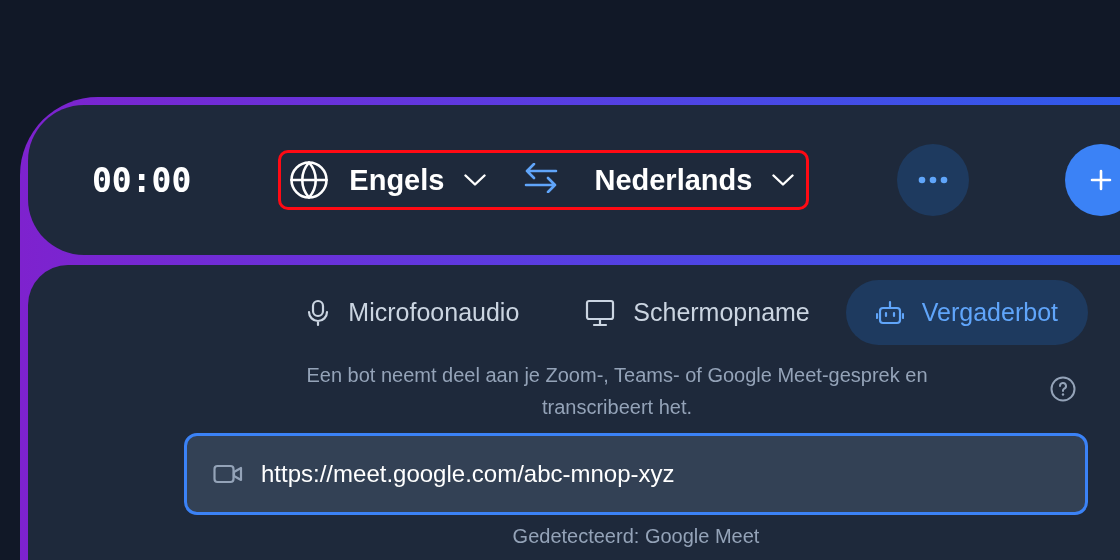 The image size is (1120, 560). Describe the element at coordinates (617, 391) in the screenshot. I see `description-text: Een bot neemt deel aan je Zoom-, Teams- of Google Meet-gesprek en transcribeert het.` at that location.